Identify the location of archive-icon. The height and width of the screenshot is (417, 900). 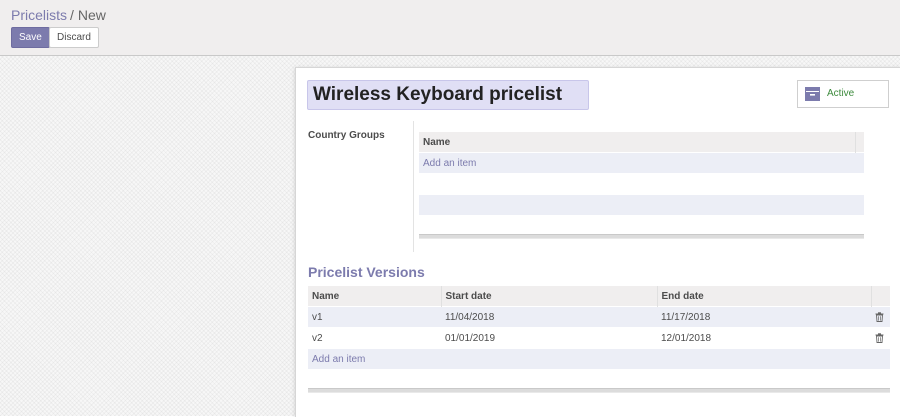
(812, 94).